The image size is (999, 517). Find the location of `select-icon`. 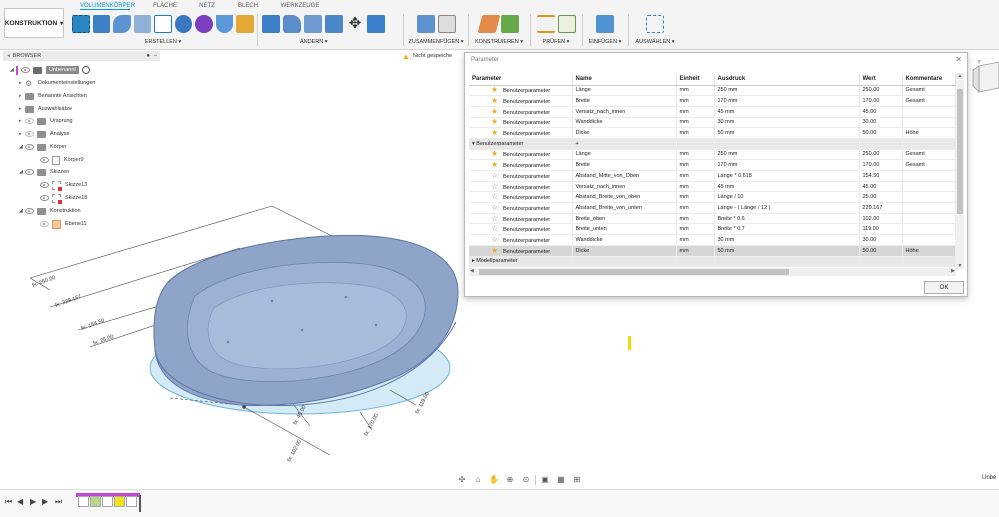

select-icon is located at coordinates (655, 24).